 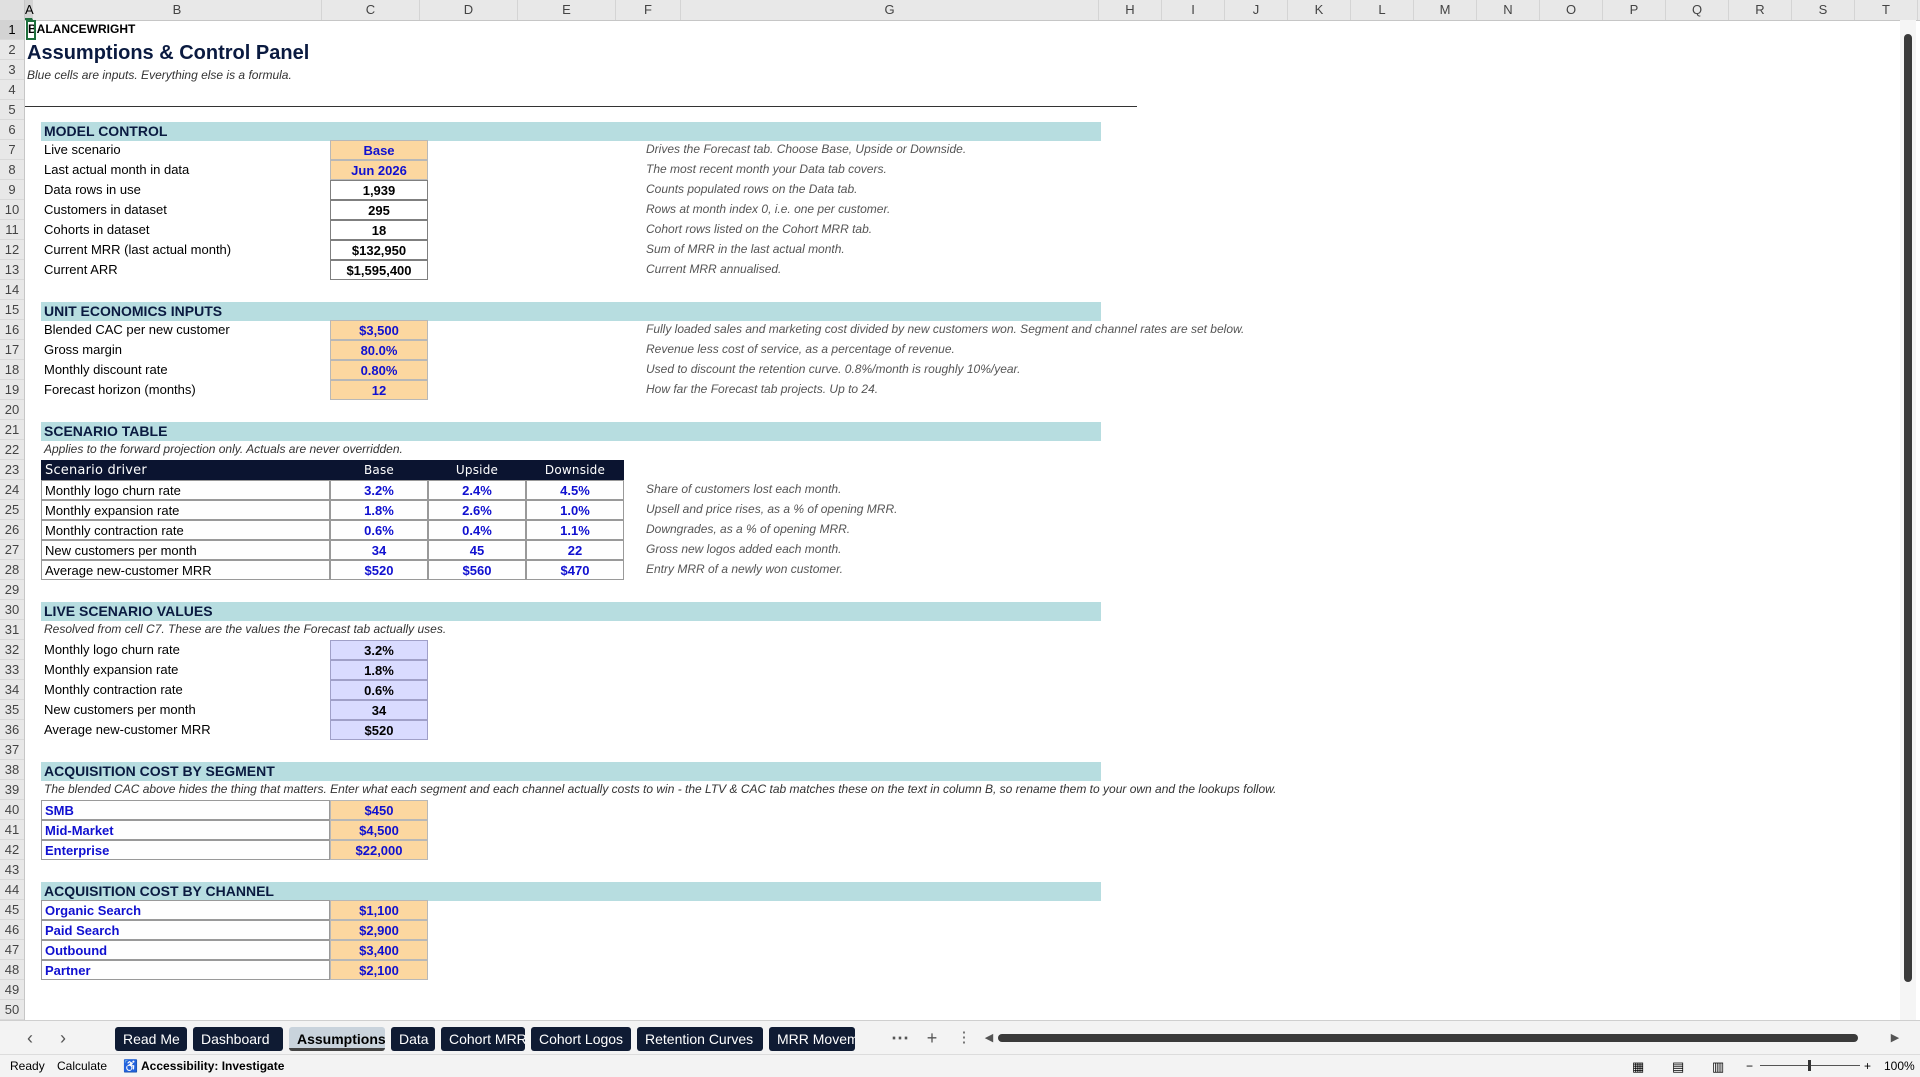 I want to click on vertical-scrollbar, so click(x=1908, y=520).